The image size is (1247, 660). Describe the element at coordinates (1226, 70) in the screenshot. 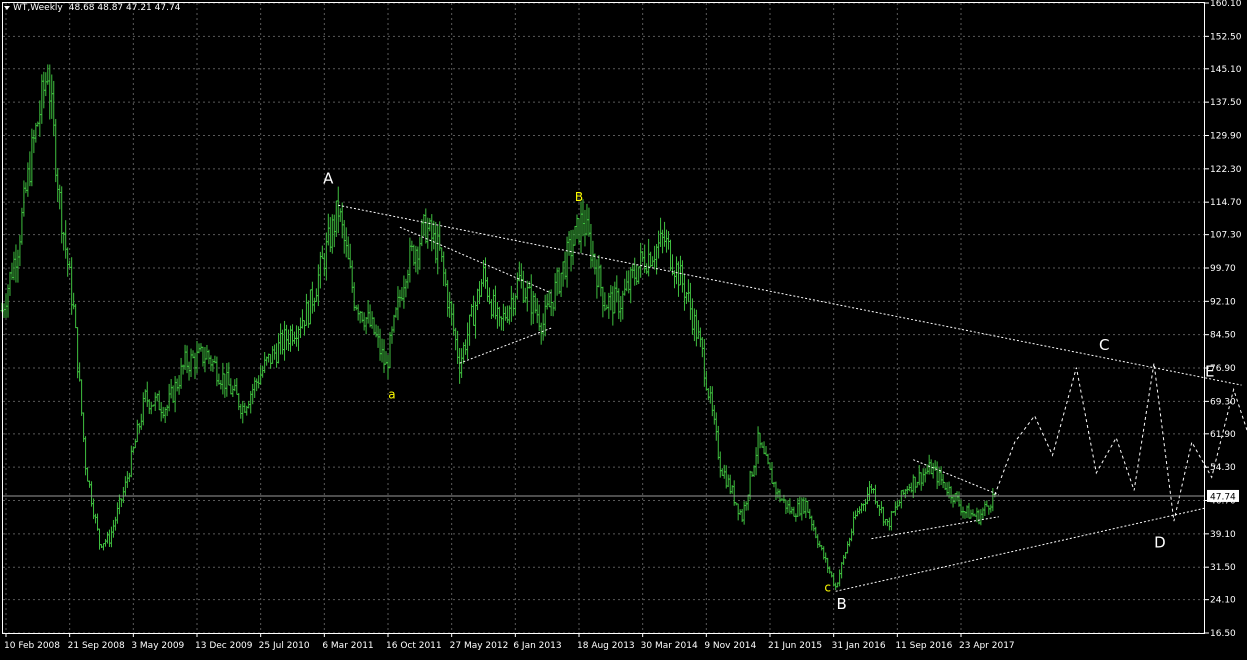

I see `price-tick-label: 145.10` at that location.